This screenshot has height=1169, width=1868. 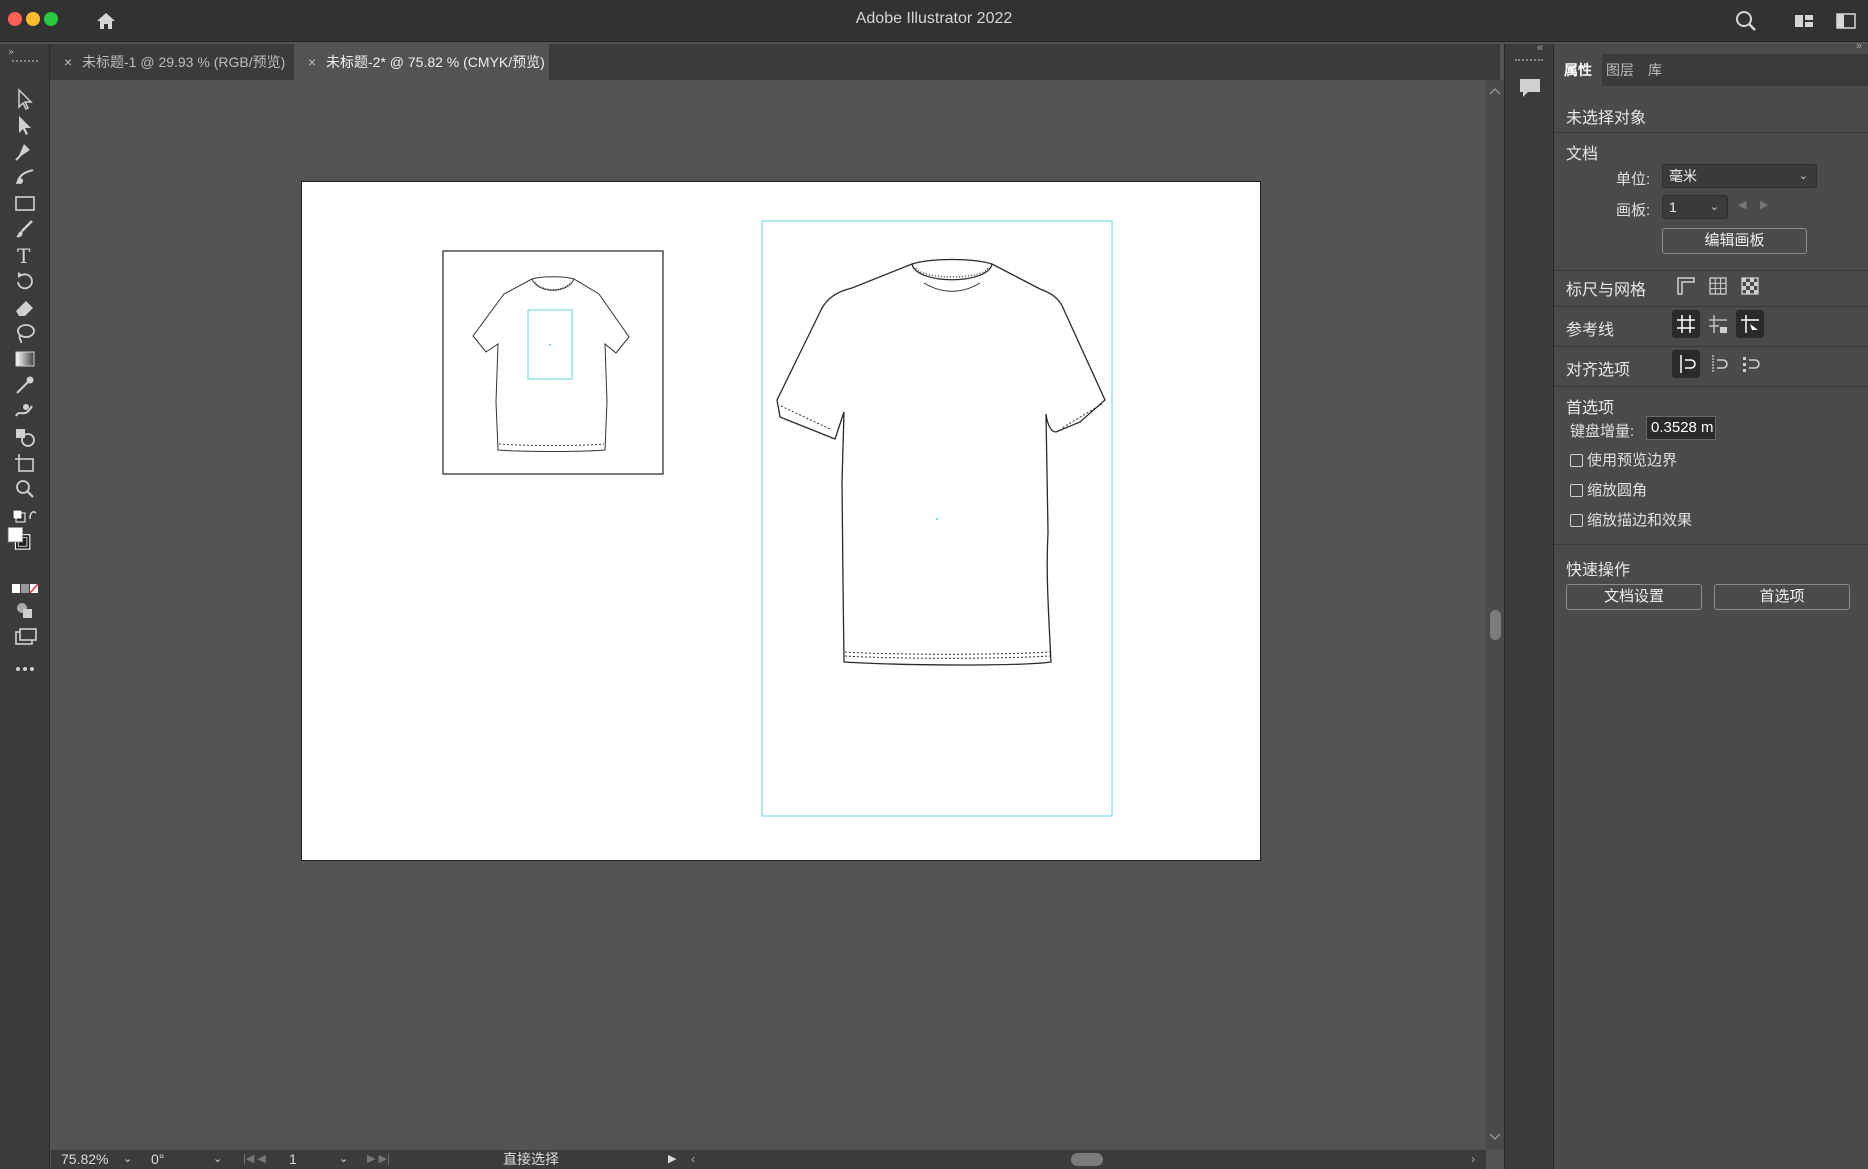 I want to click on checkbox-label: 缩放描边和效果, so click(x=1640, y=520).